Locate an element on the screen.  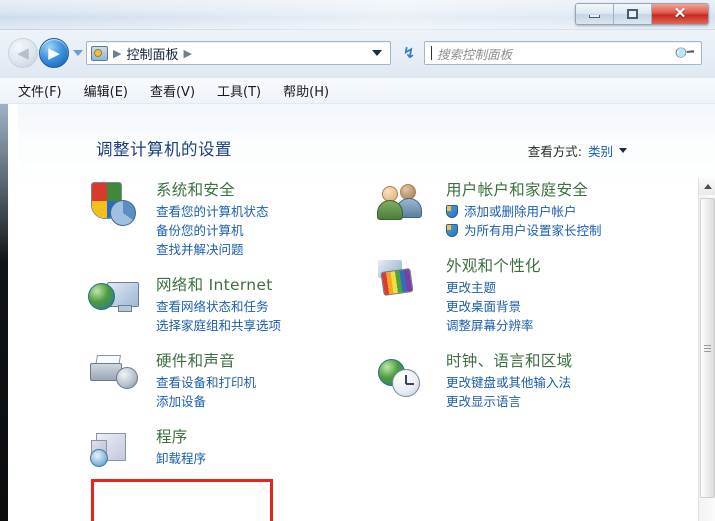
category-appearance-and-personalization: 外观和个性化 更改主题 更改桌面背景 调整屏幕分辨率 is located at coordinates (523, 295).